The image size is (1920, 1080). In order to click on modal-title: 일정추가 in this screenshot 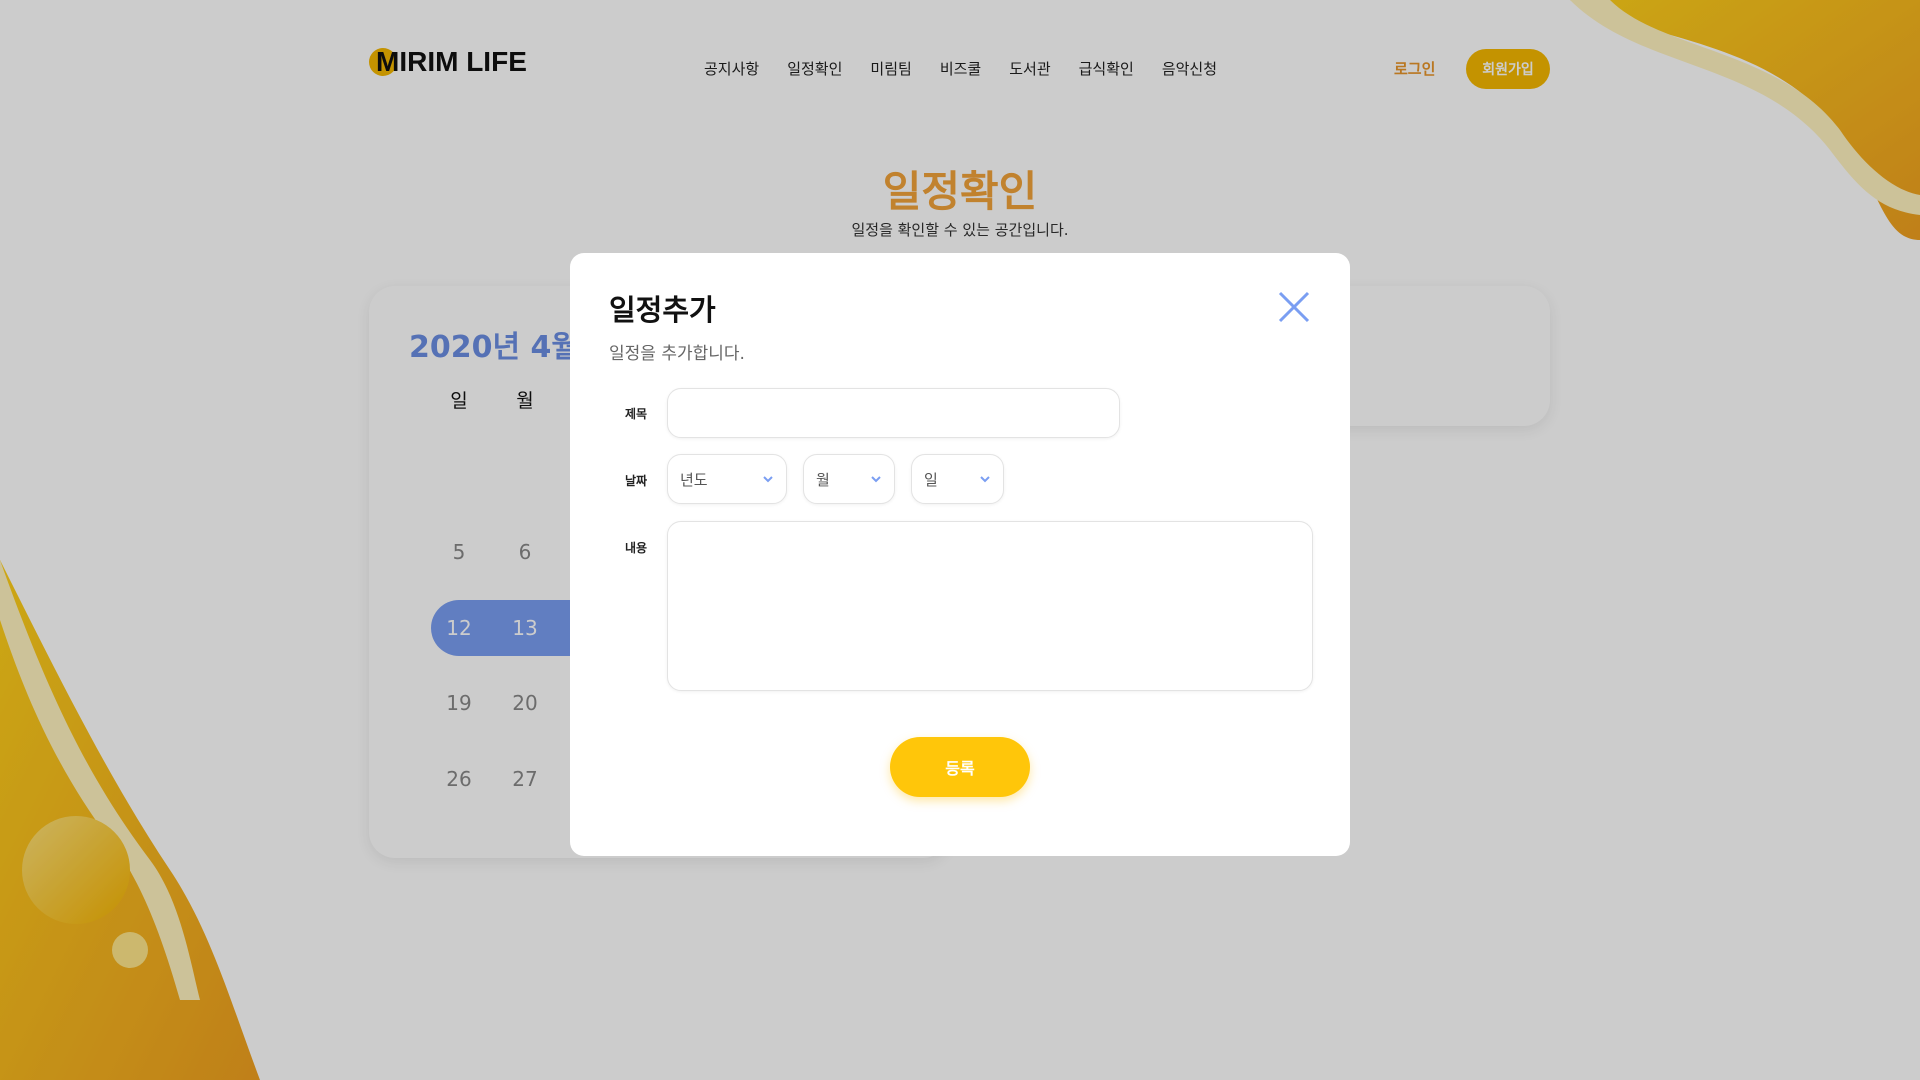, I will do `click(662, 310)`.